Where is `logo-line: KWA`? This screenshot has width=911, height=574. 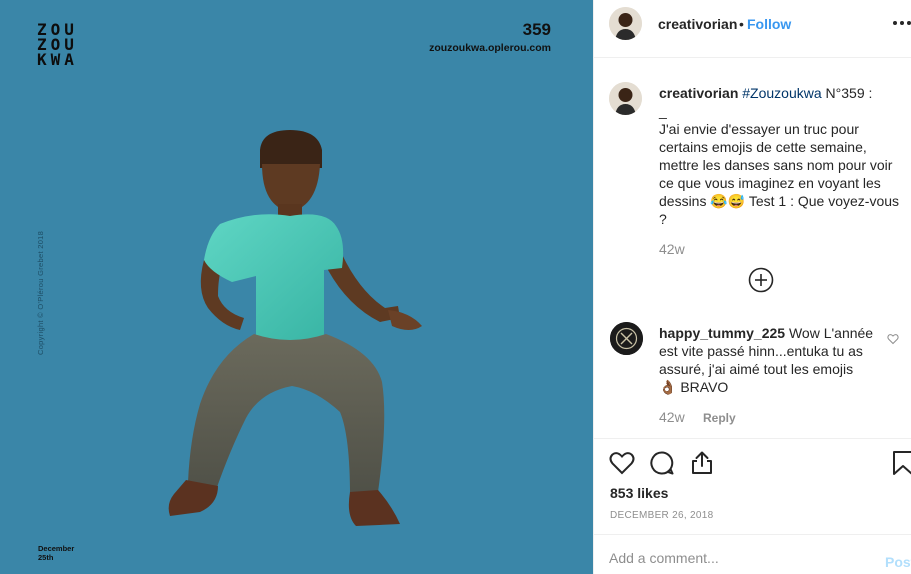 logo-line: KWA is located at coordinates (57, 59).